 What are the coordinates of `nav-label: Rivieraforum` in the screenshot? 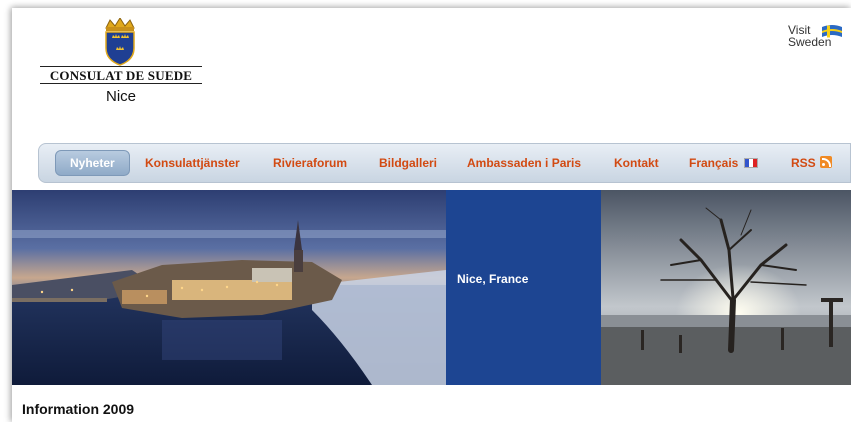 It's located at (310, 163).